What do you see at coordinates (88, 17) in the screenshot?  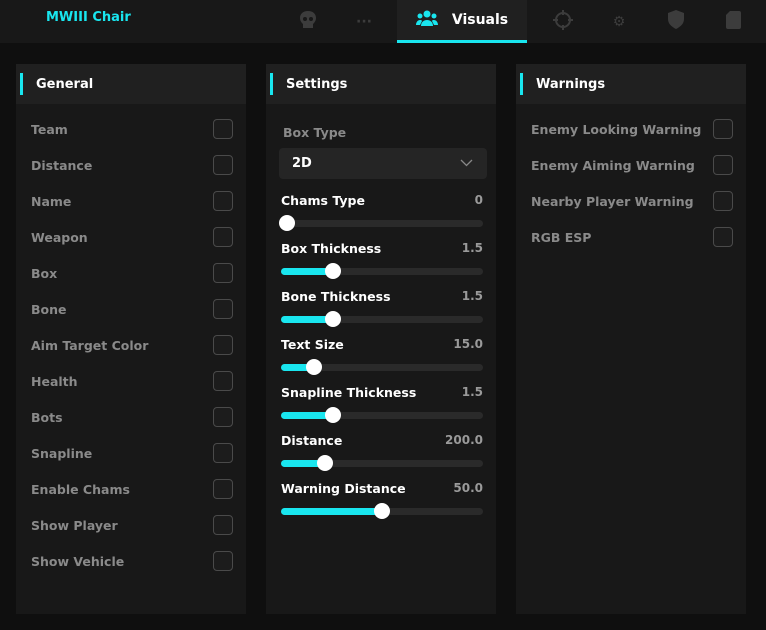 I see `app-title: MWIII Chair` at bounding box center [88, 17].